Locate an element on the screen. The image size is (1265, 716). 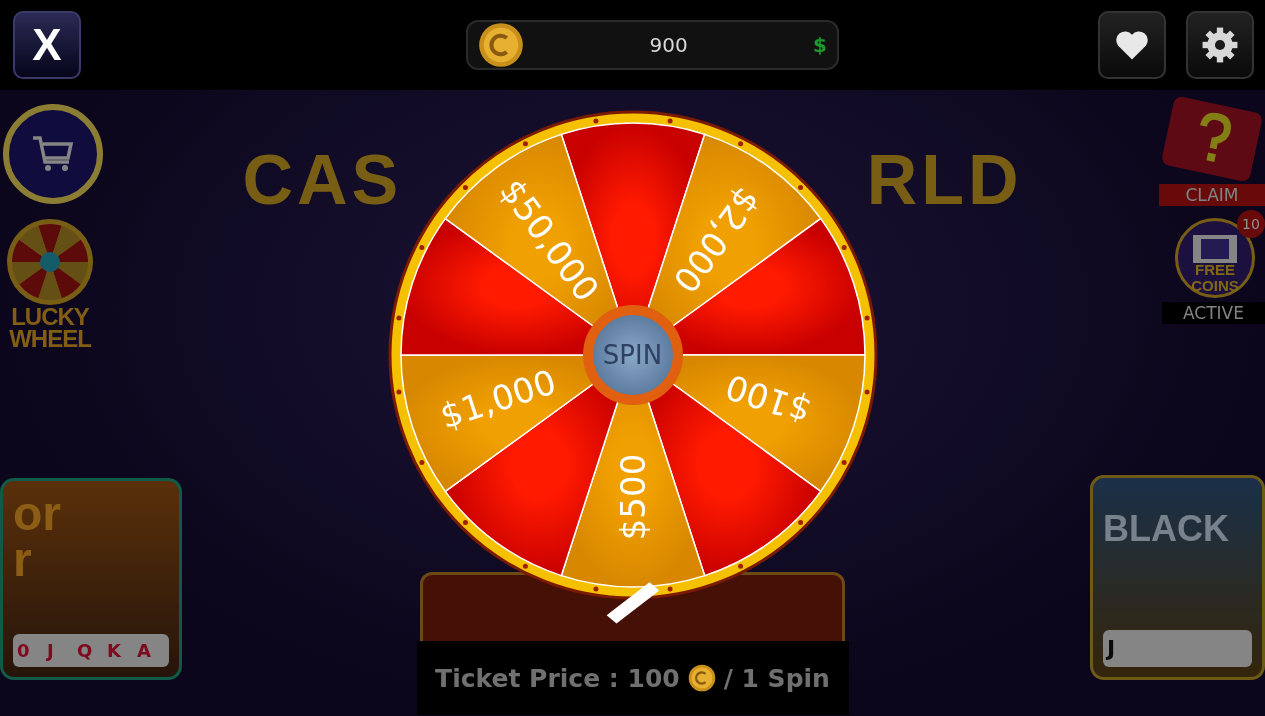
logo-text: CAS is located at coordinates (322, 180).